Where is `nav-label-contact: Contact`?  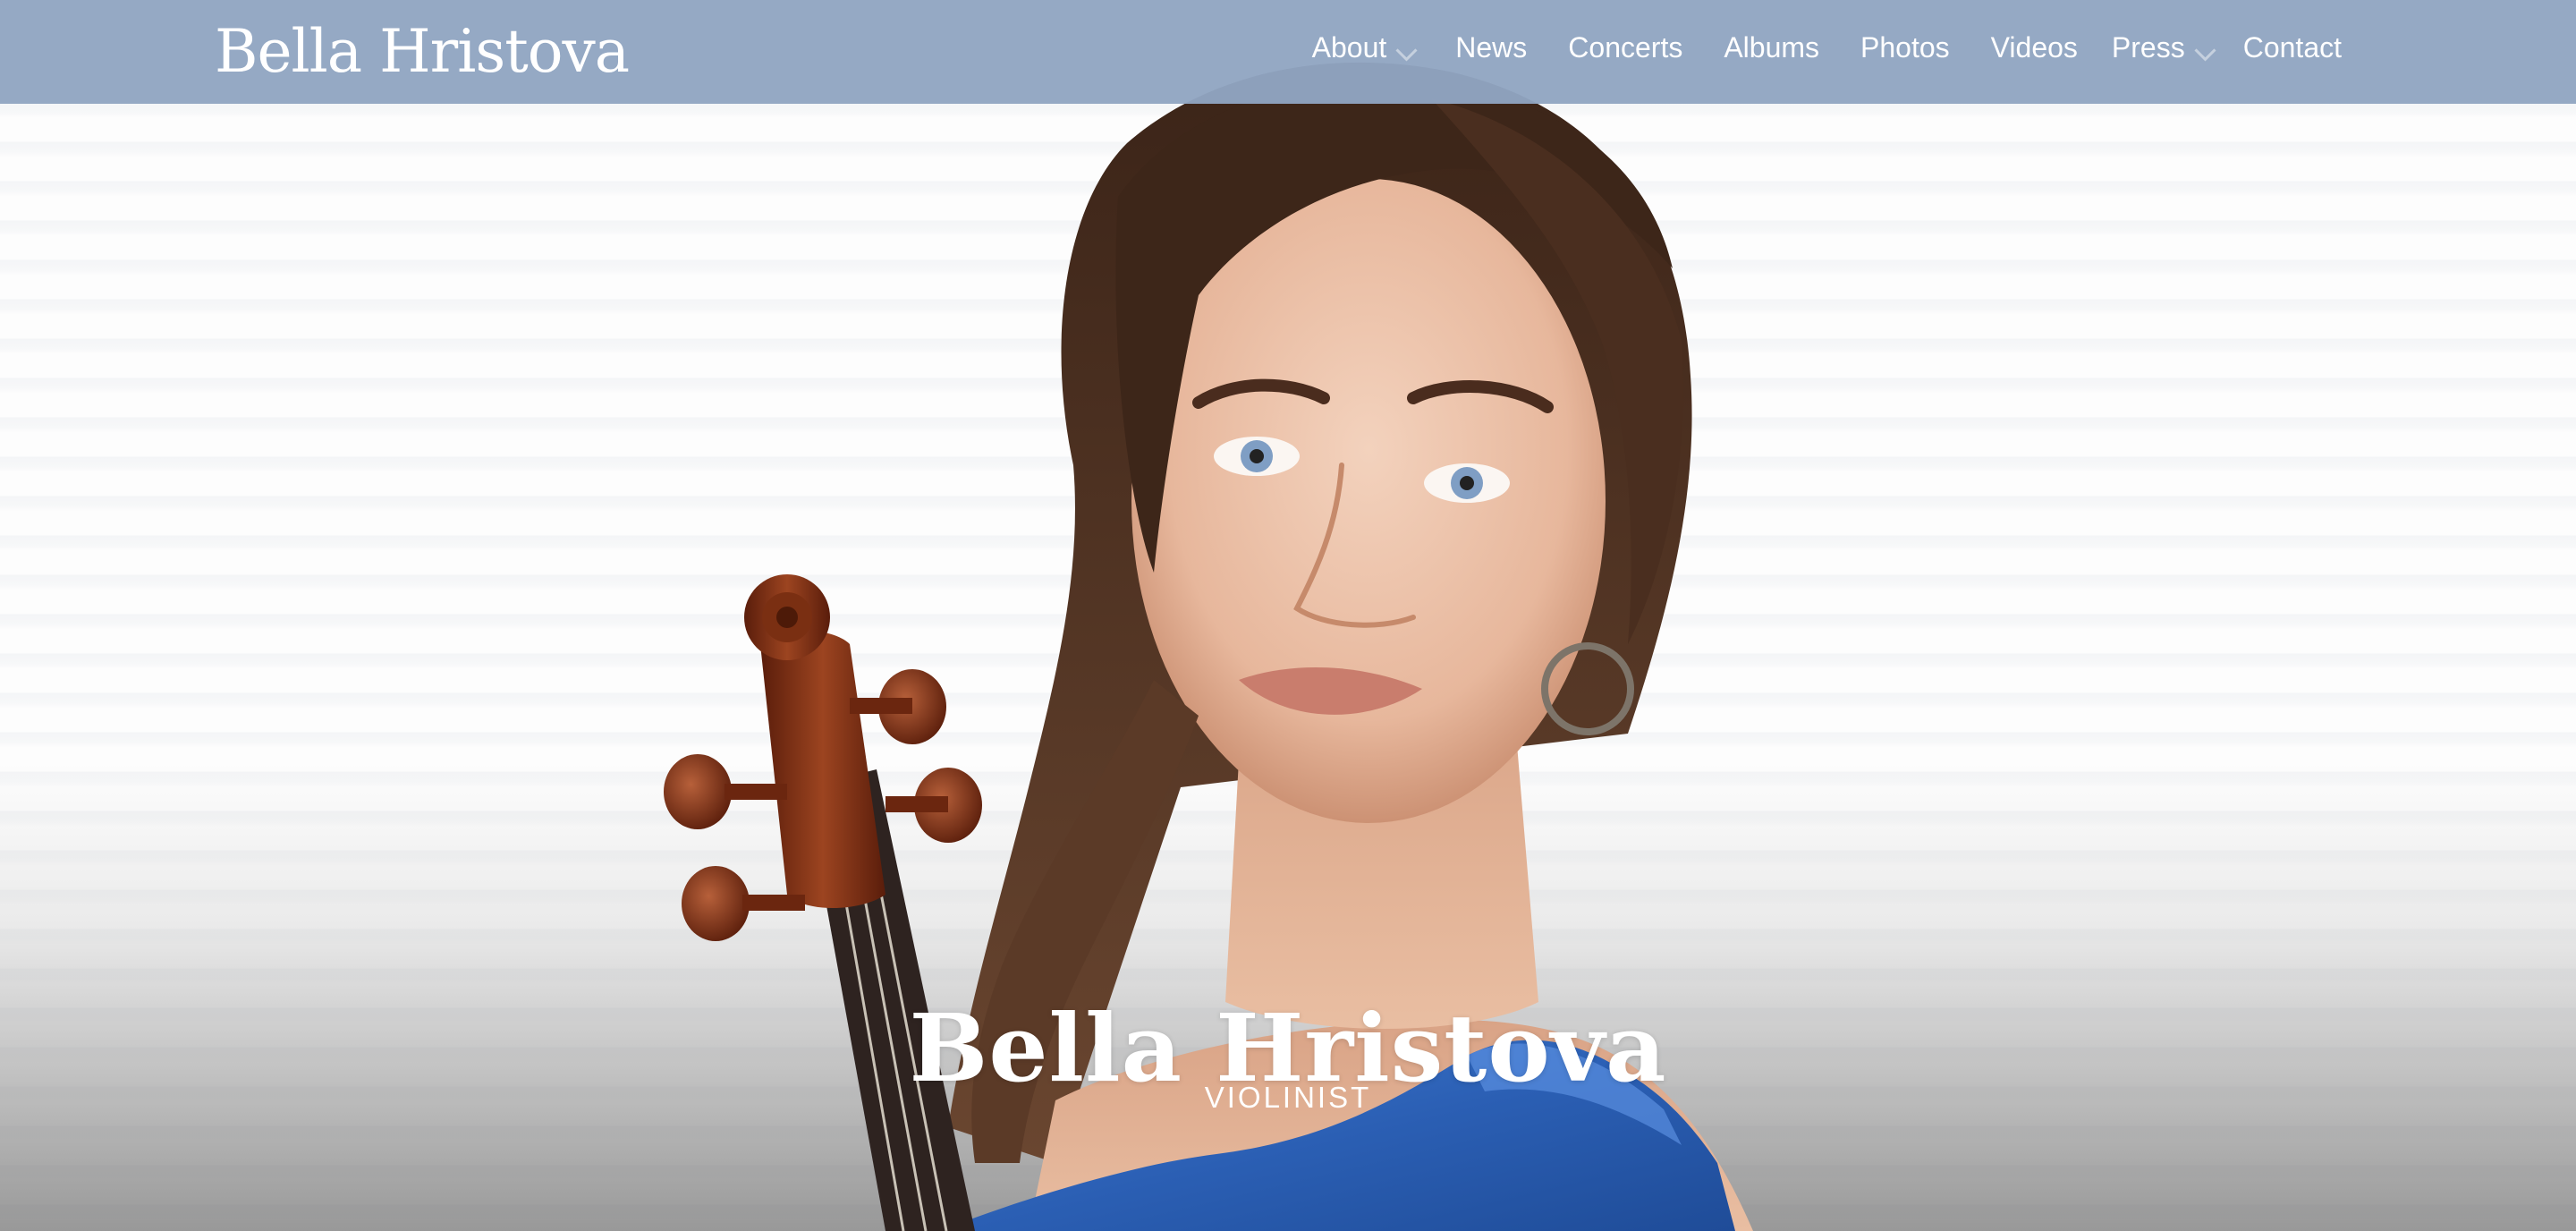 nav-label-contact: Contact is located at coordinates (2292, 47).